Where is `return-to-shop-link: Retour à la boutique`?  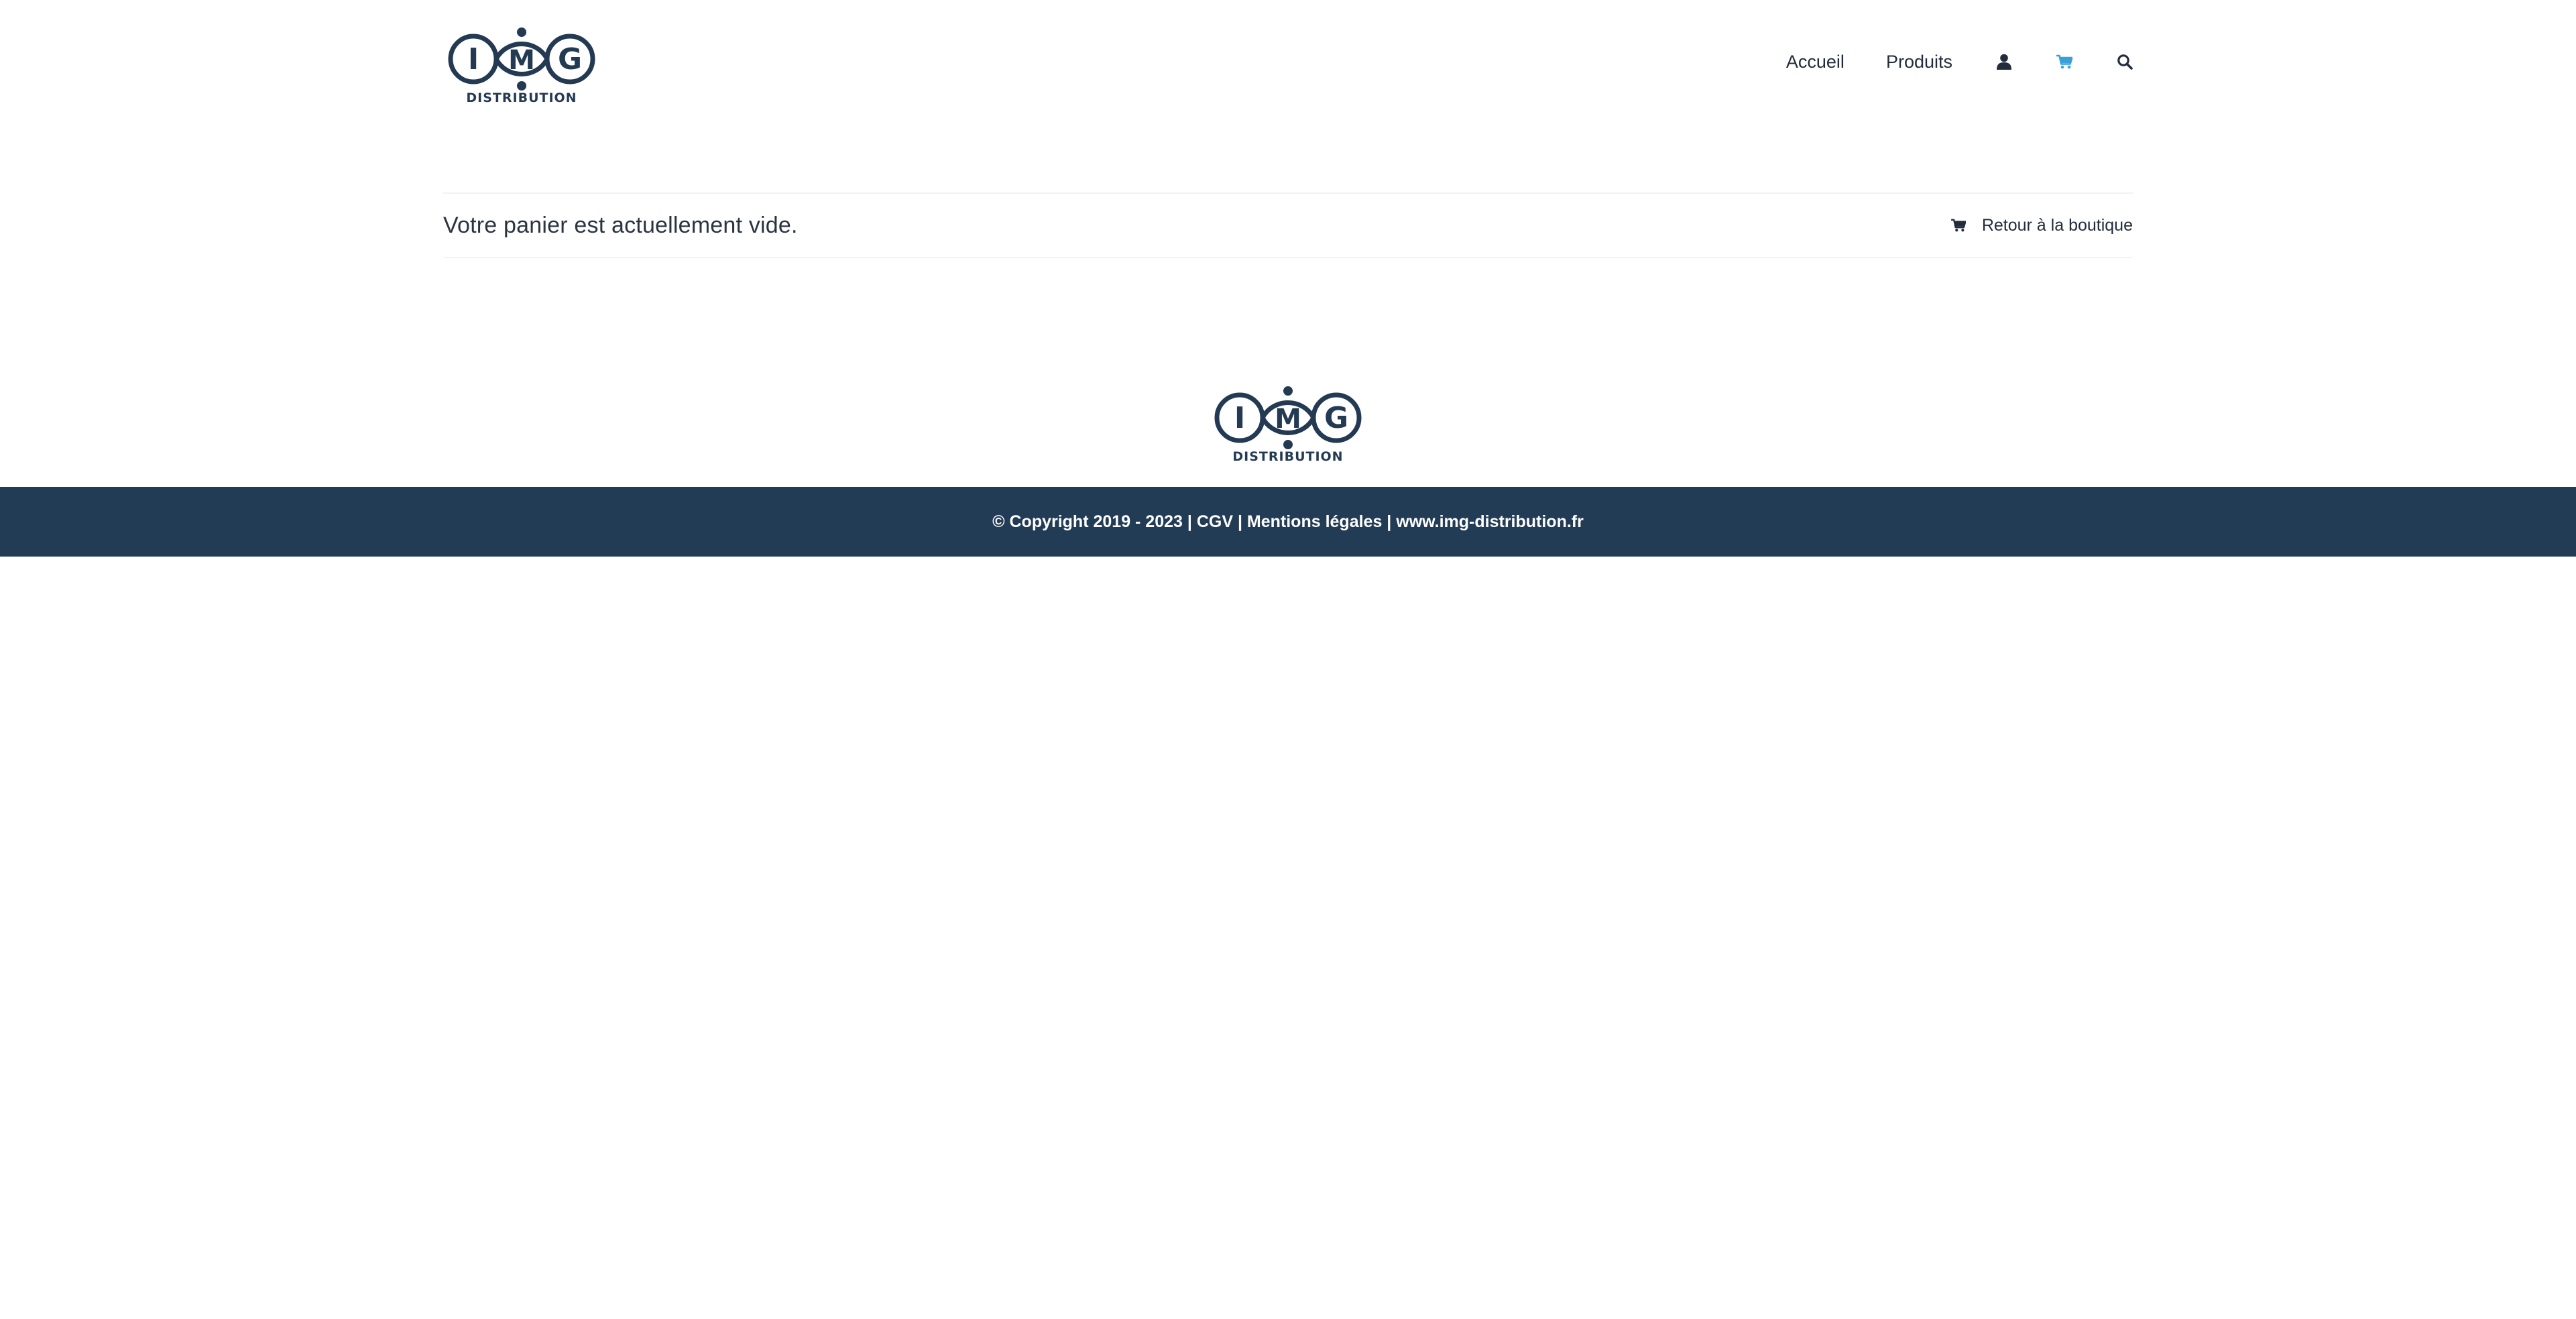
return-to-shop-link: Retour à la boutique is located at coordinates (2041, 225).